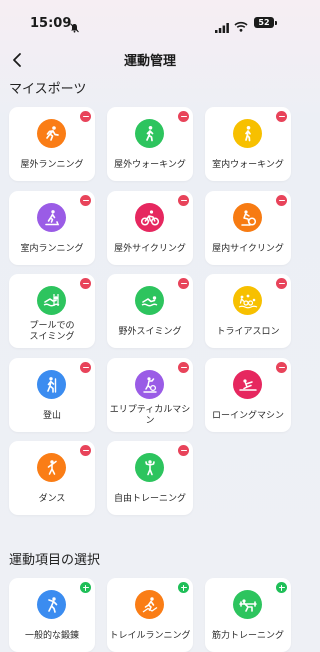 The width and height of the screenshot is (320, 652). I want to click on indoor-walking-icon, so click(247, 133).